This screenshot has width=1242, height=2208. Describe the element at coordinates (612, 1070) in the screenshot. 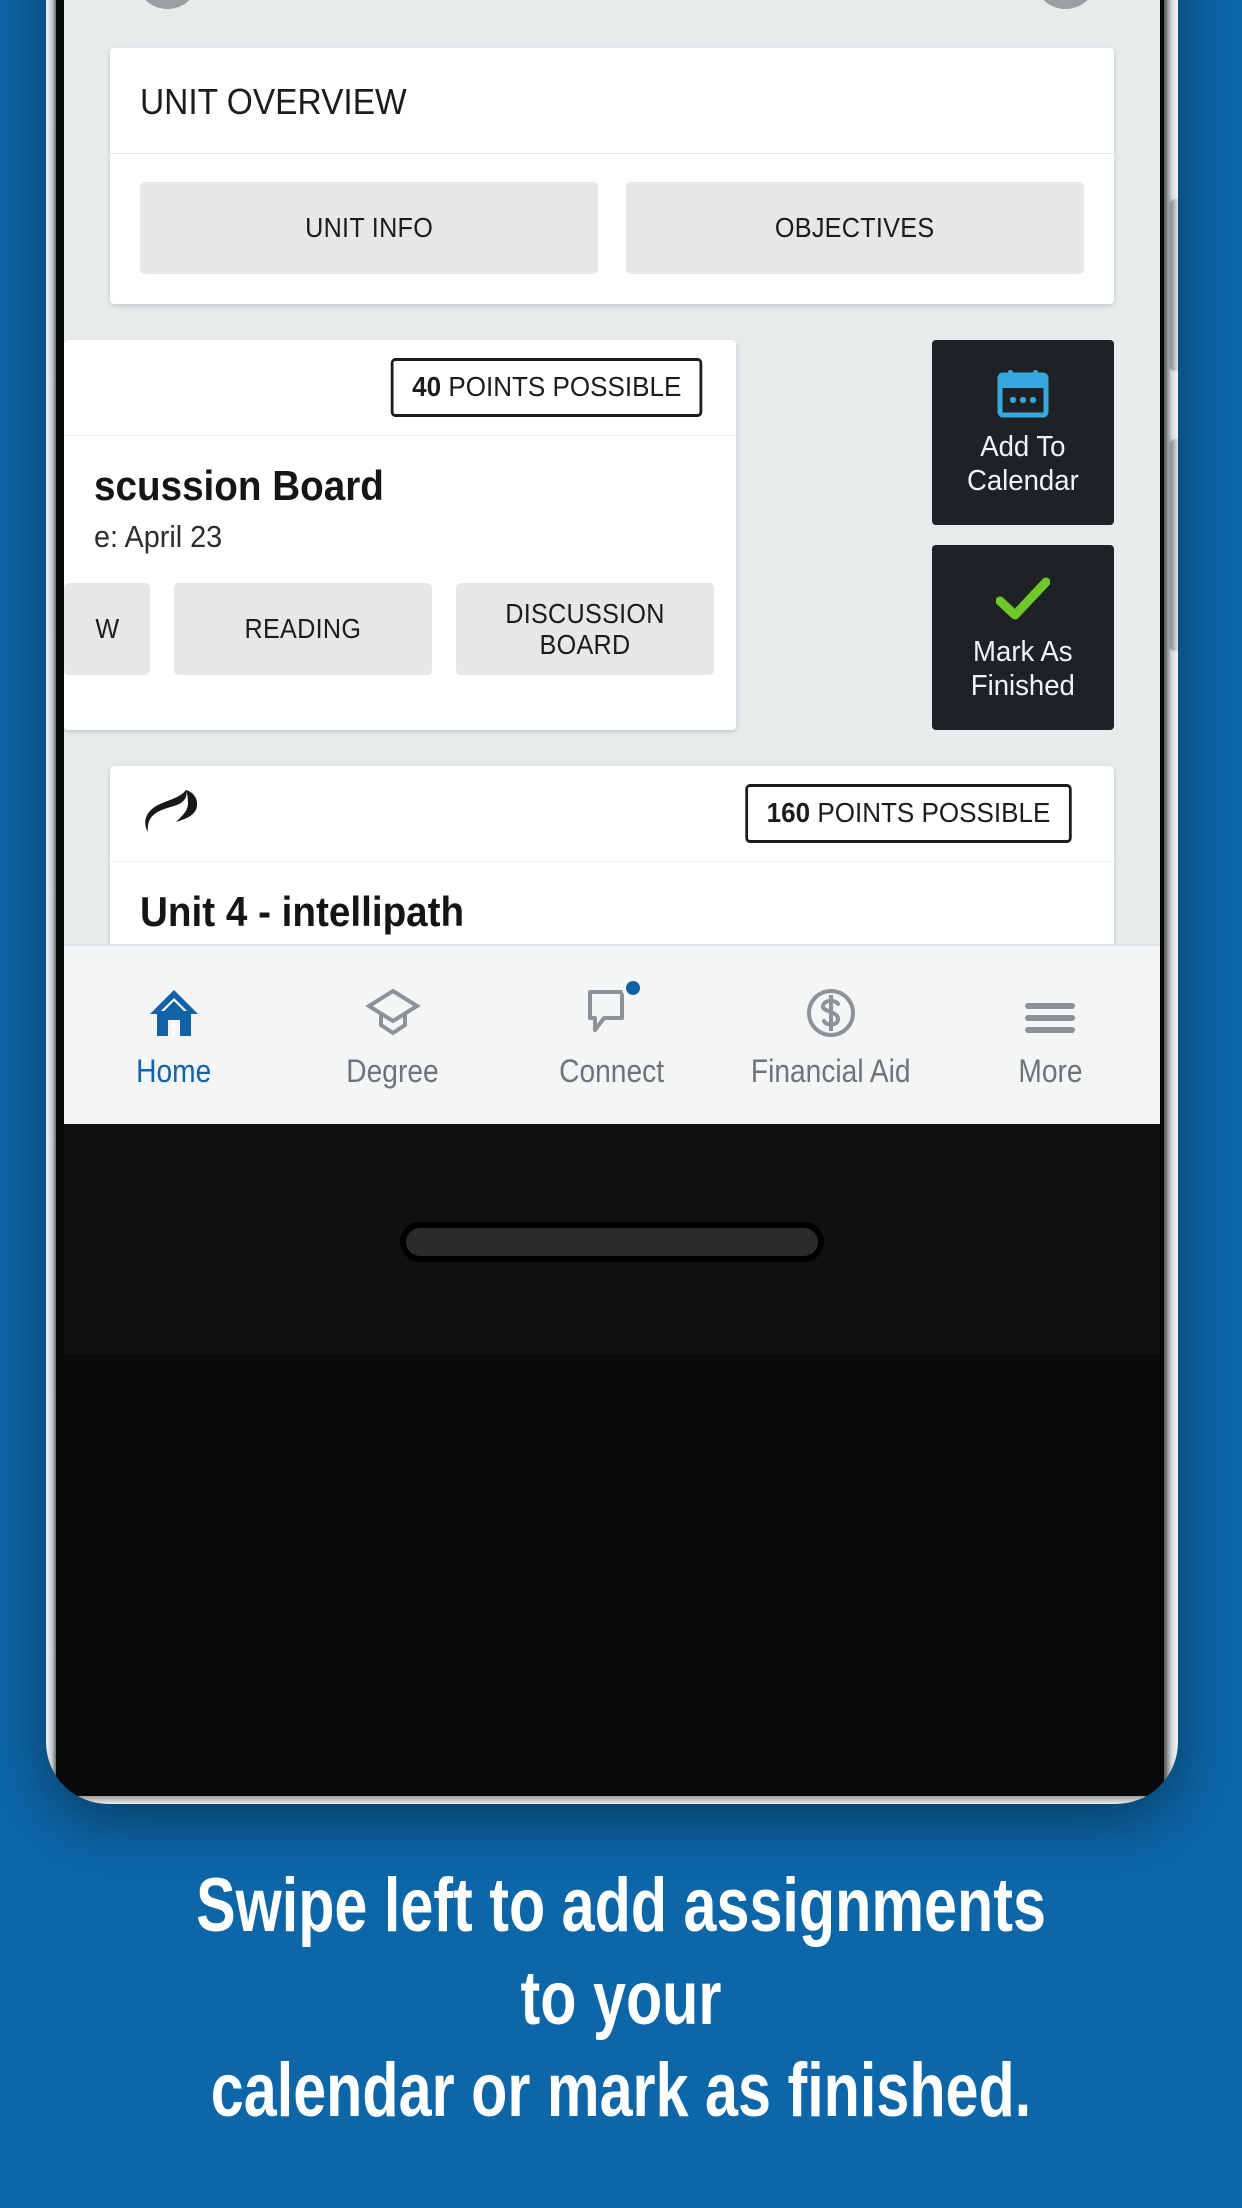

I see `tab-connect-label: Connect` at that location.